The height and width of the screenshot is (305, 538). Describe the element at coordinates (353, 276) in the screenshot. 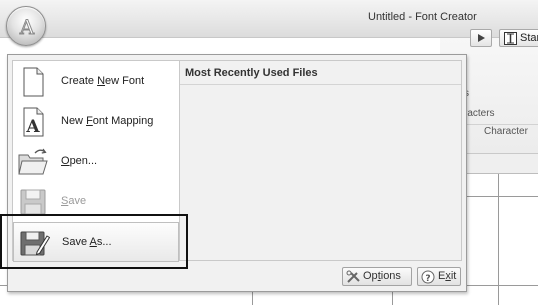

I see `options-icon` at that location.